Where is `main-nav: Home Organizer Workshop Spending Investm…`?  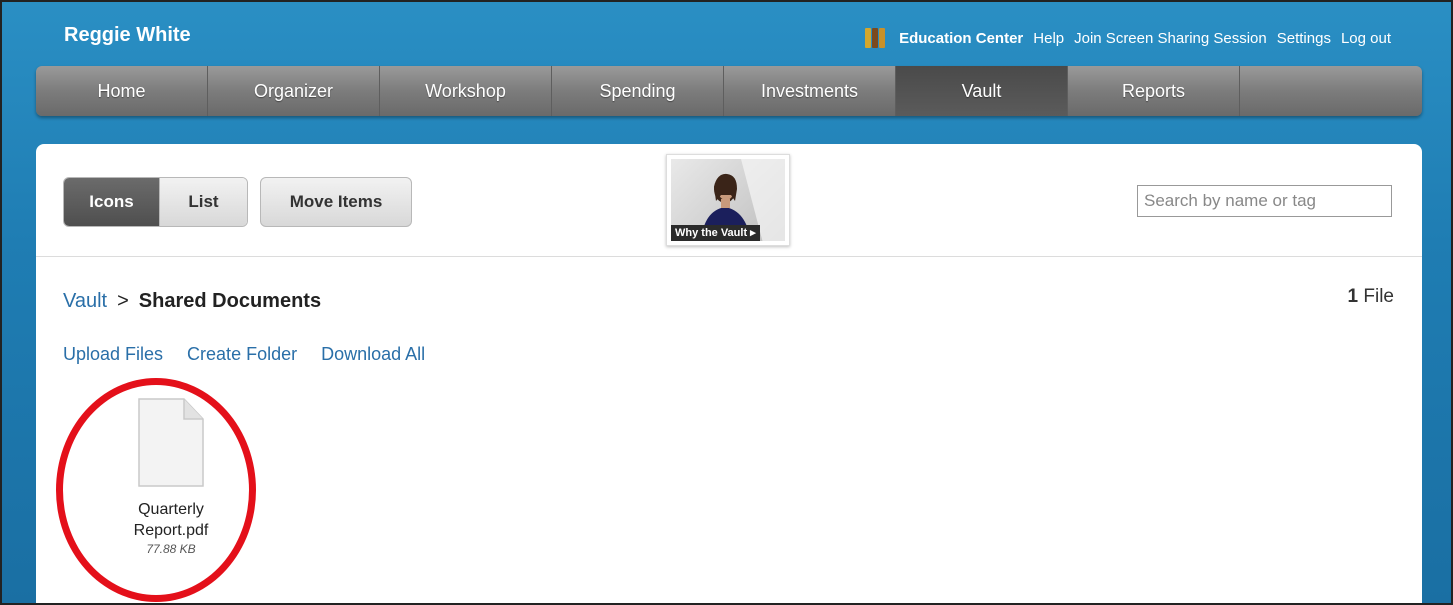 main-nav: Home Organizer Workshop Spending Investm… is located at coordinates (729, 91).